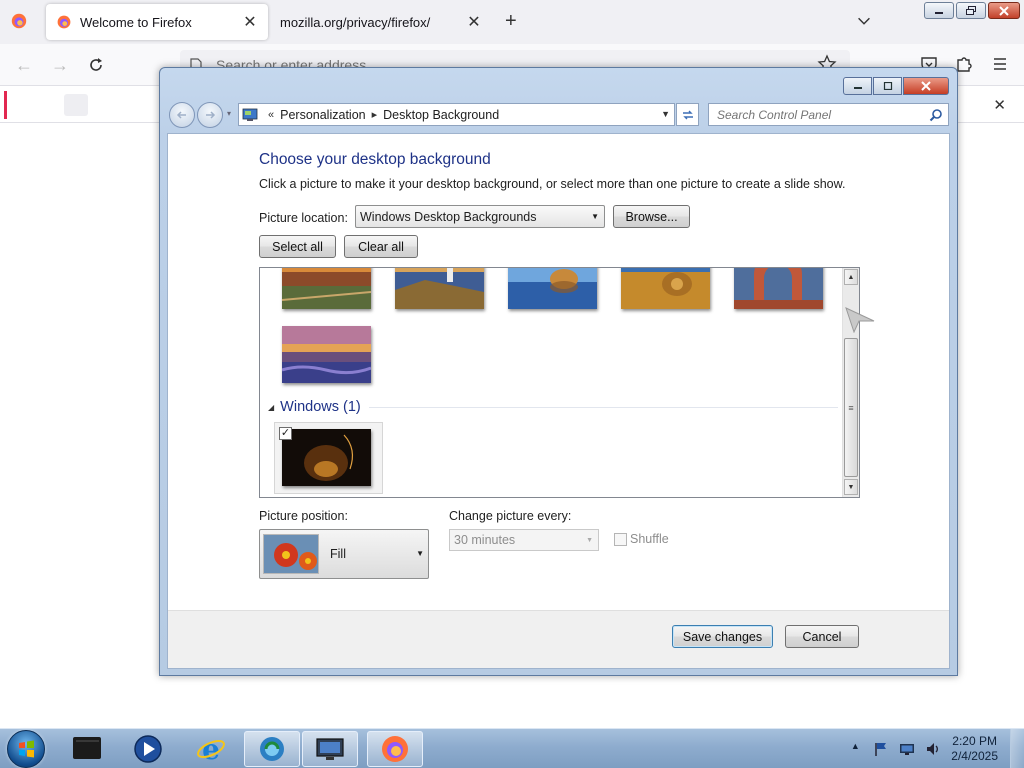 The width and height of the screenshot is (1024, 768). I want to click on list-all-tabs-icon, so click(864, 21).